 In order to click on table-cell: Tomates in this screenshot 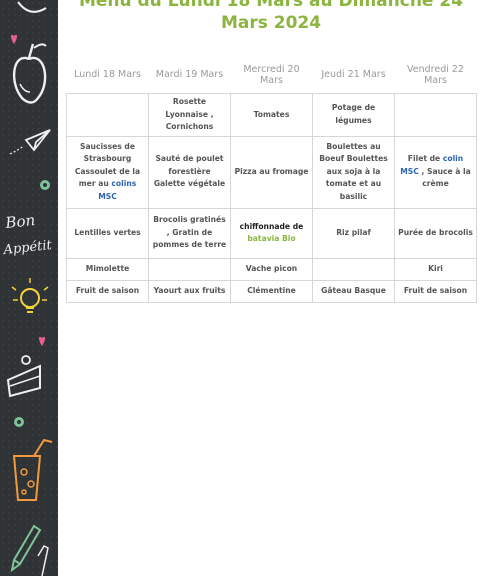, I will do `click(271, 115)`.